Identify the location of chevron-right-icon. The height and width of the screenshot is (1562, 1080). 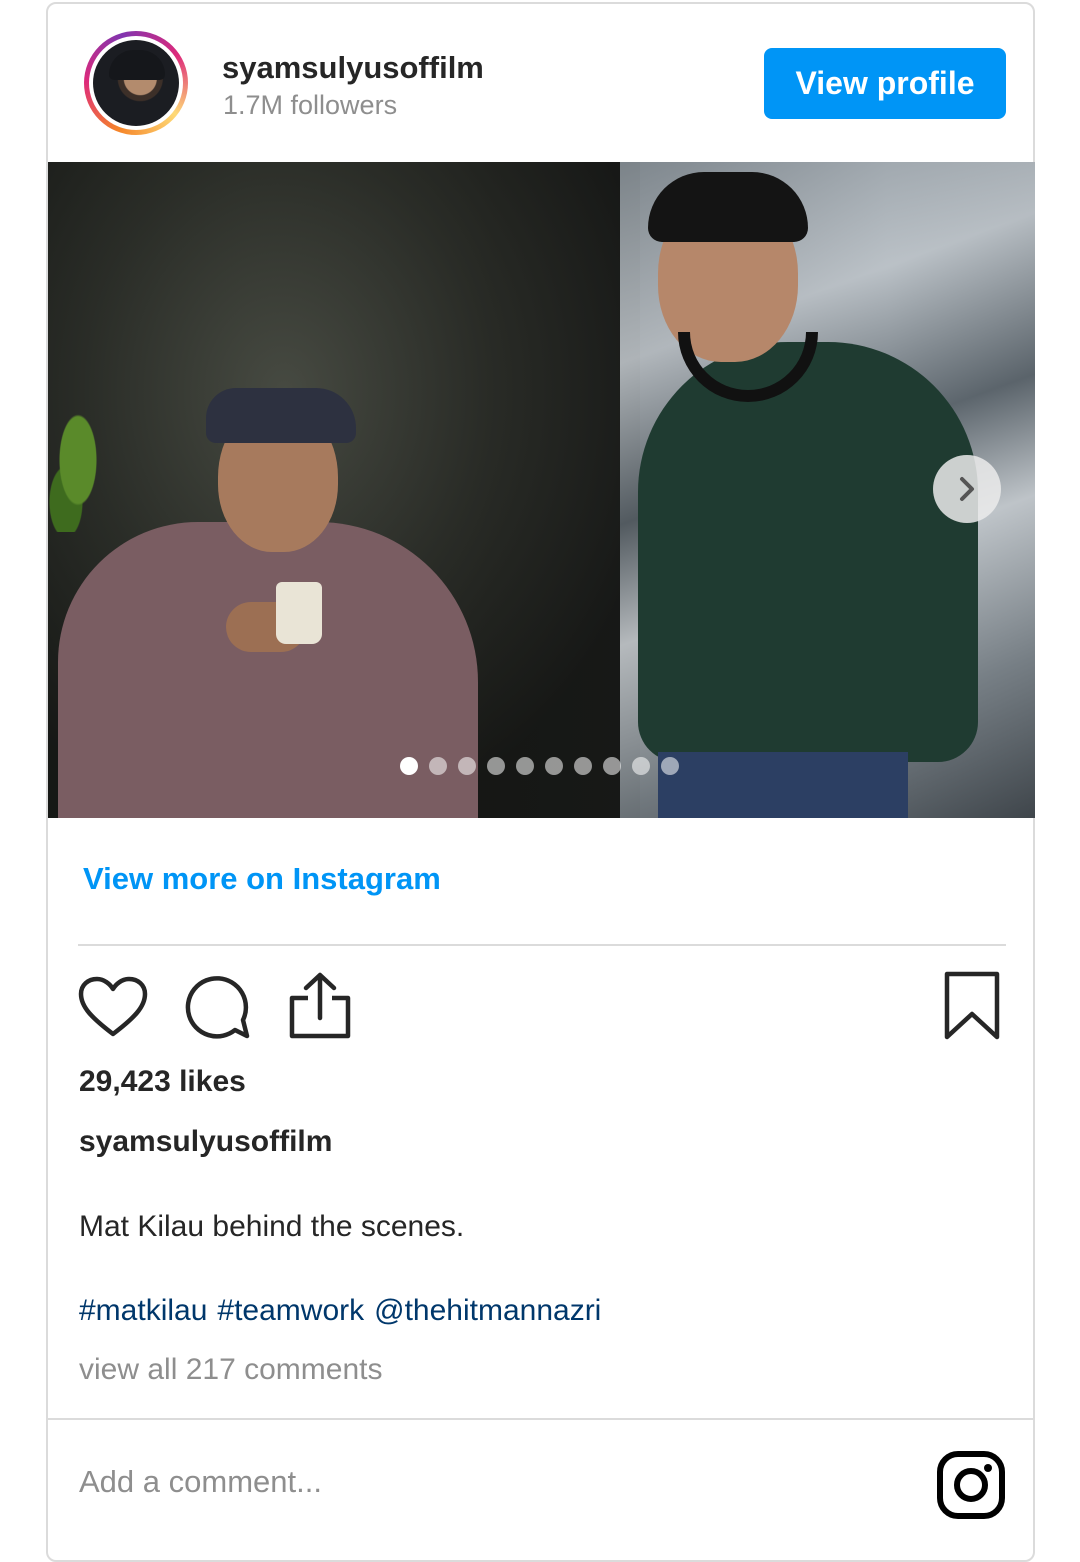
(967, 489).